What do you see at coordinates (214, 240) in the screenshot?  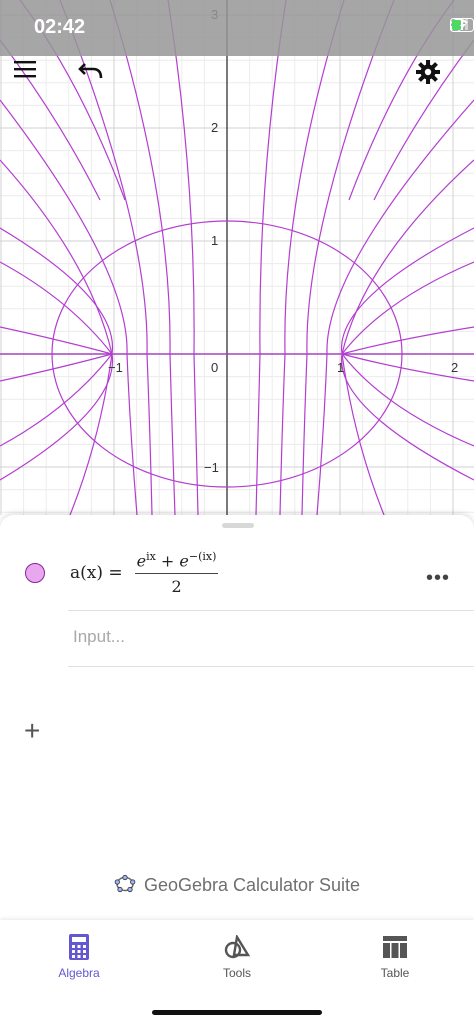 I see `y-tick-label: 1` at bounding box center [214, 240].